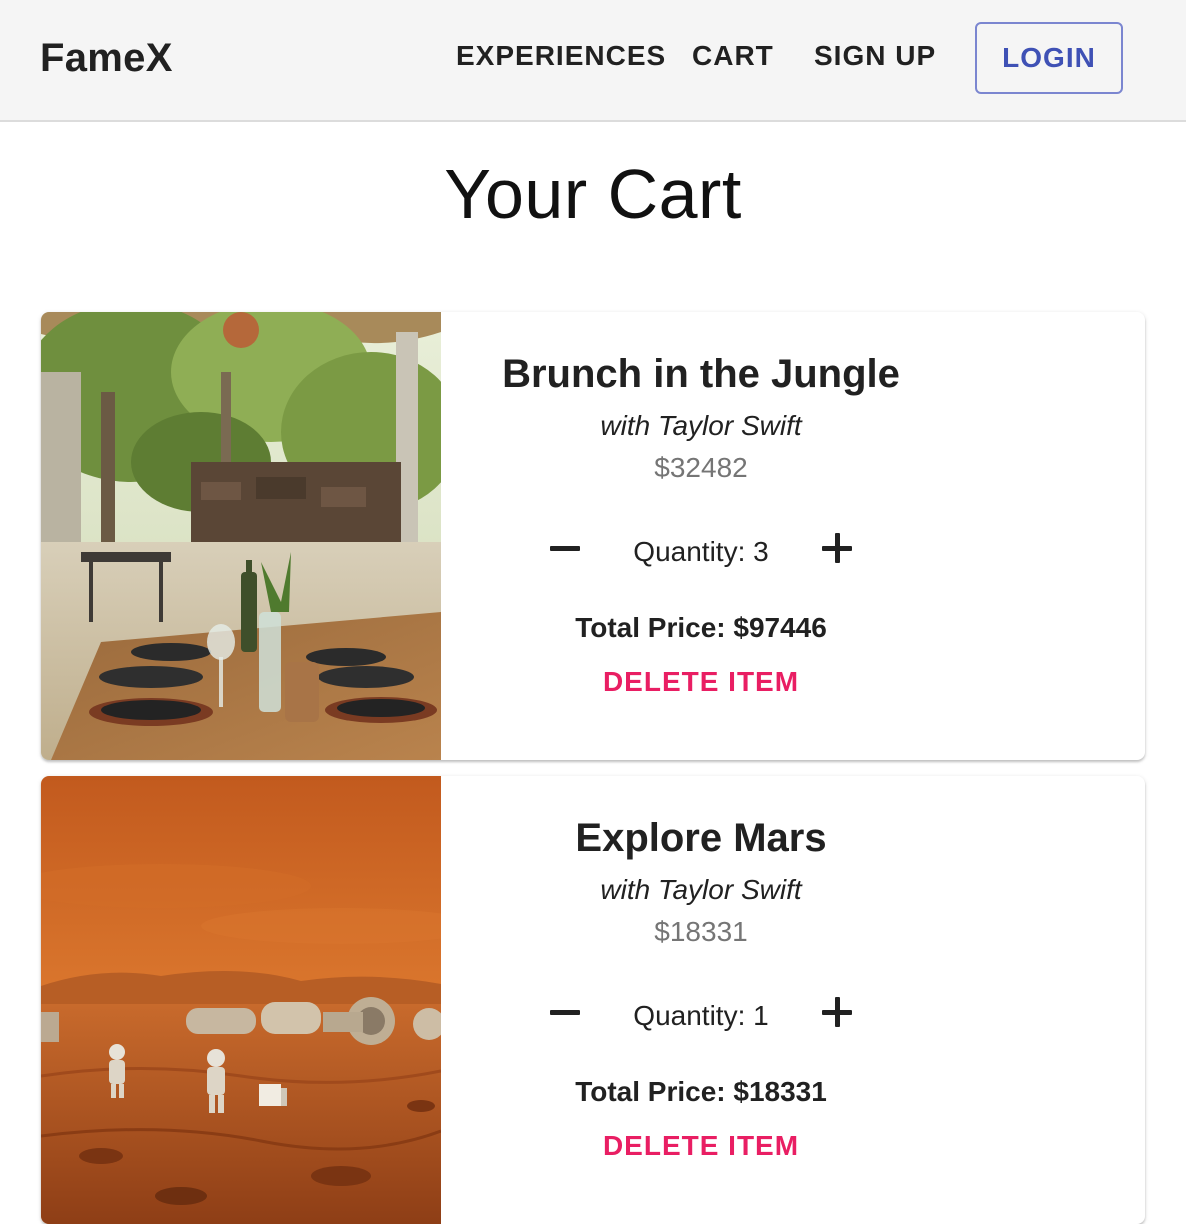  What do you see at coordinates (701, 467) in the screenshot?
I see `item-unit-price: $32482` at bounding box center [701, 467].